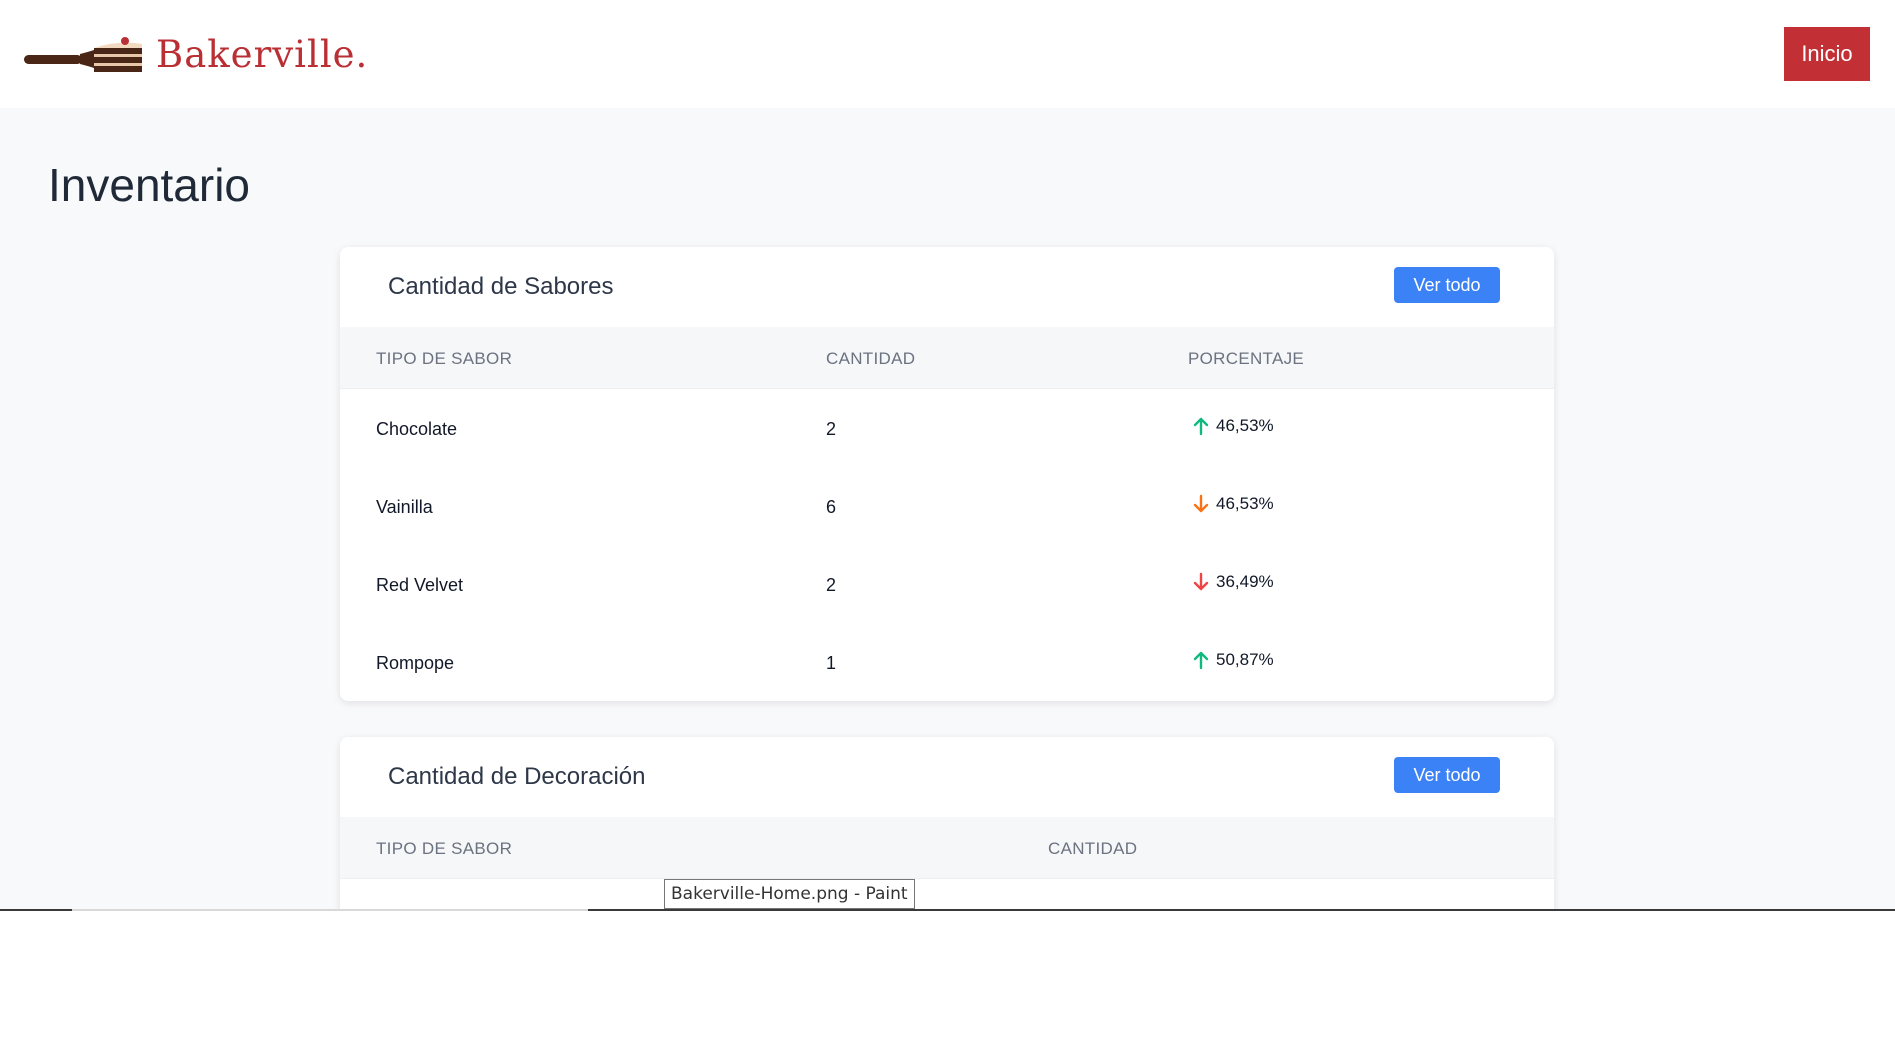 The image size is (1895, 1054). I want to click on flavor-name: Vainilla, so click(404, 507).